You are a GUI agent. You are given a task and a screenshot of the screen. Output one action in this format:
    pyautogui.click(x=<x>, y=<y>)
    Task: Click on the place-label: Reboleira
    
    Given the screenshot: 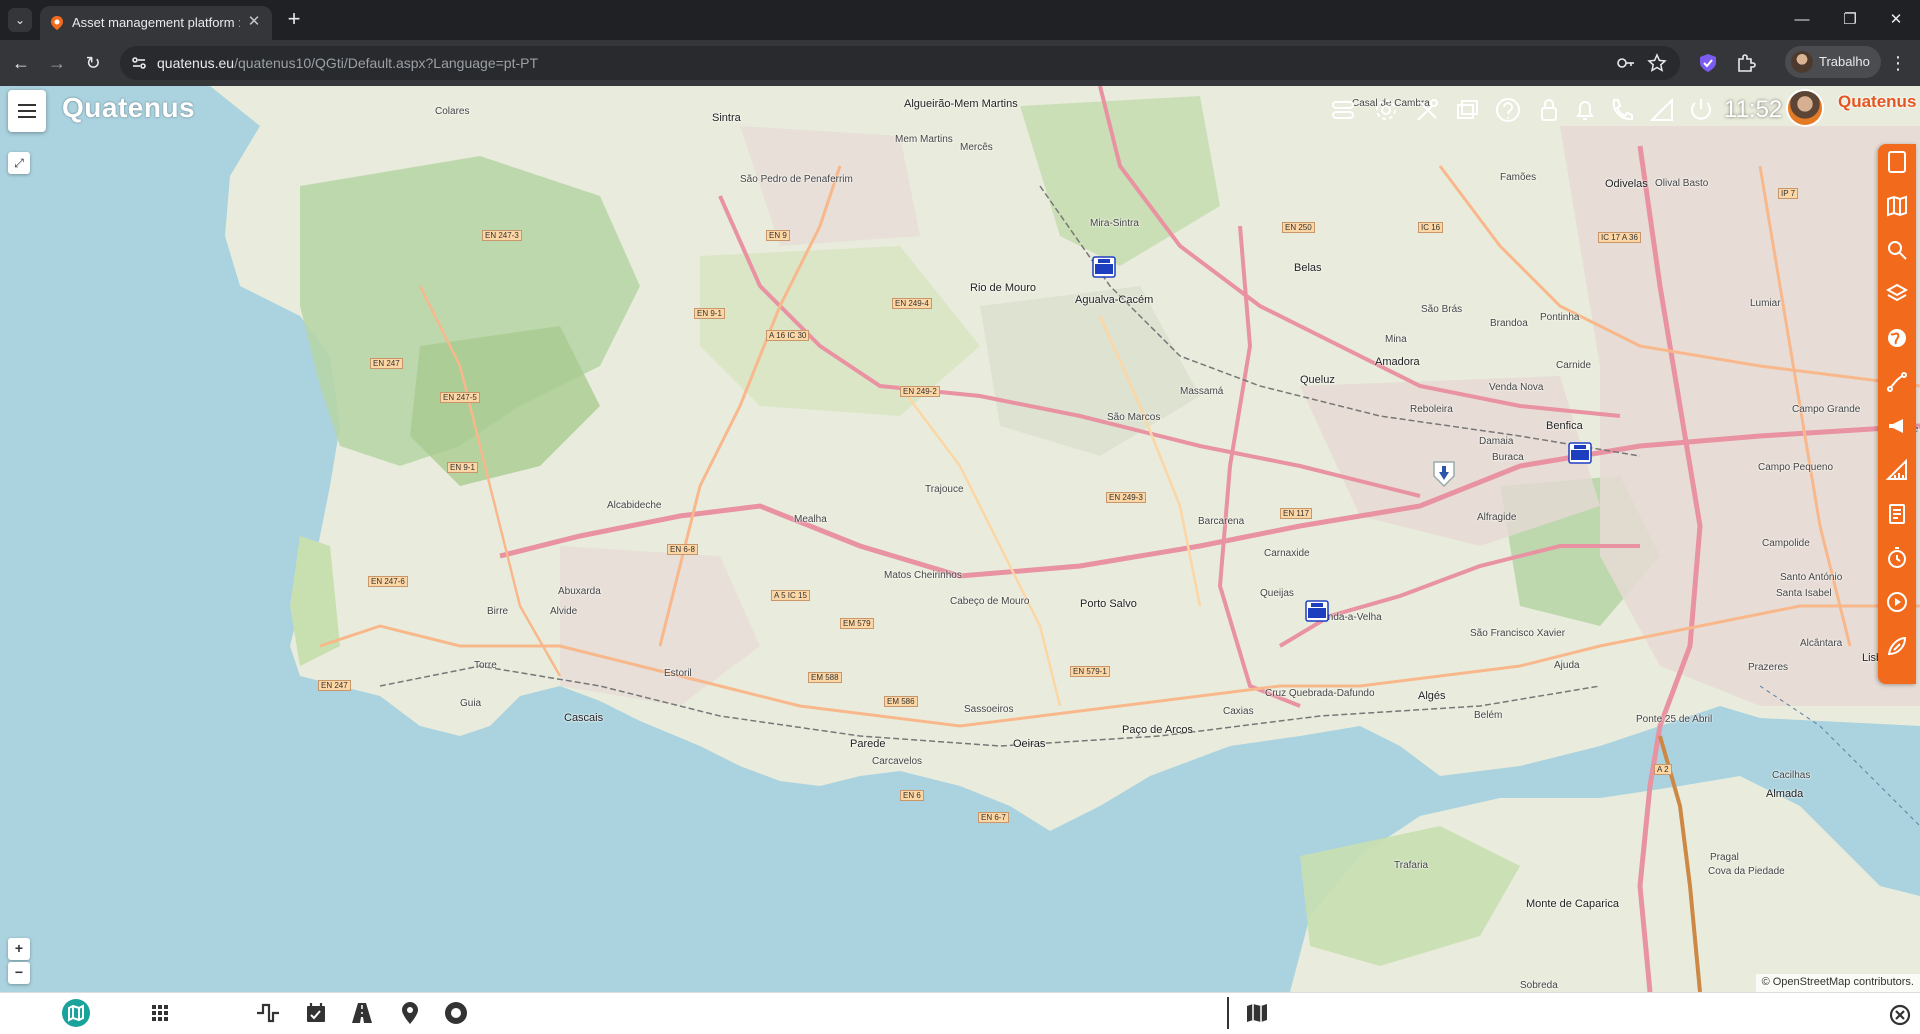 What is the action you would take?
    pyautogui.click(x=1431, y=409)
    